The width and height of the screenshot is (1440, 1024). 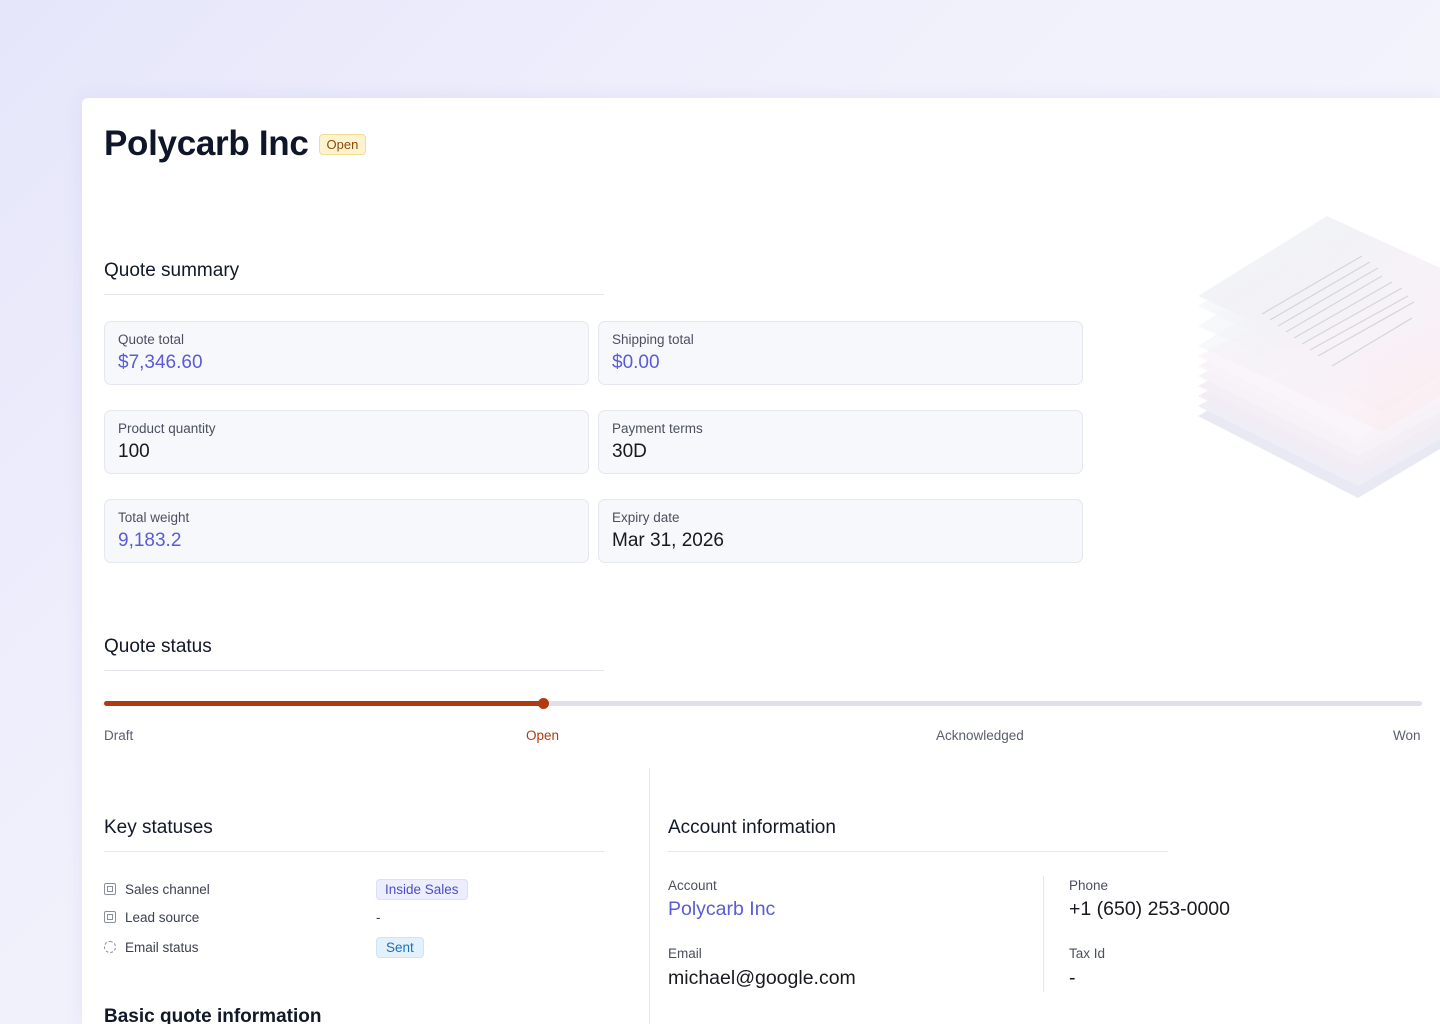 I want to click on email-status-tag: Sent, so click(x=400, y=947).